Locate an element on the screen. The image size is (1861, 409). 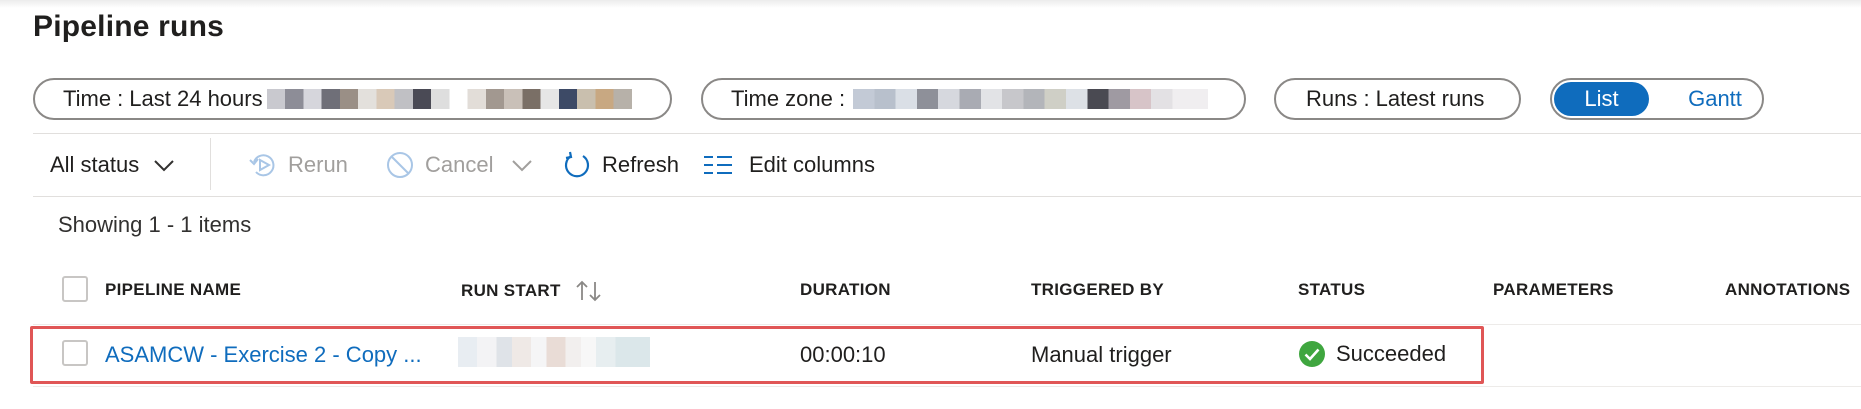
edit-columns-button: Edit columns is located at coordinates (789, 165).